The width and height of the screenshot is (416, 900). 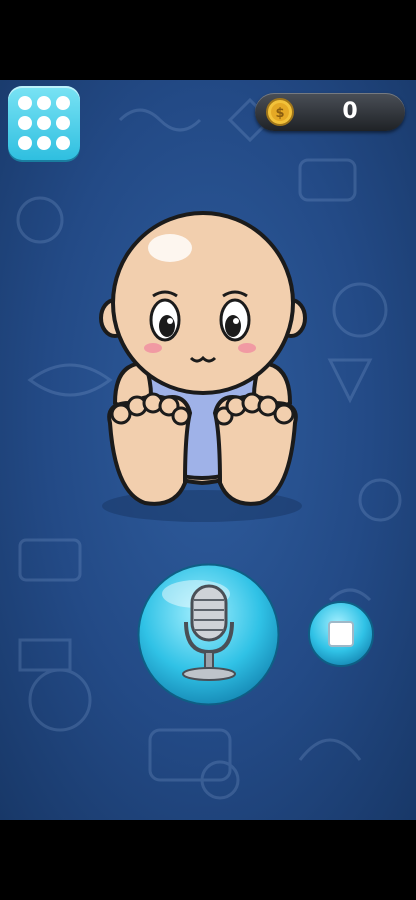 I want to click on record-button, so click(x=208, y=634).